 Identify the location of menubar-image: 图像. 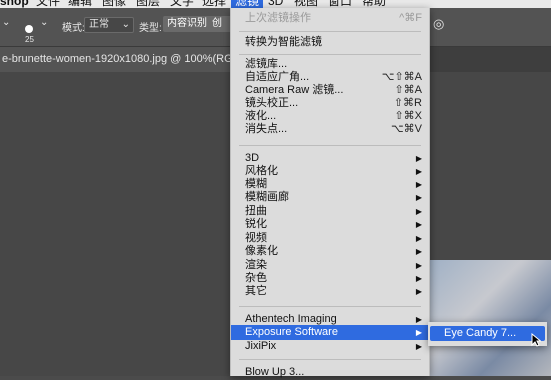
(114, 4).